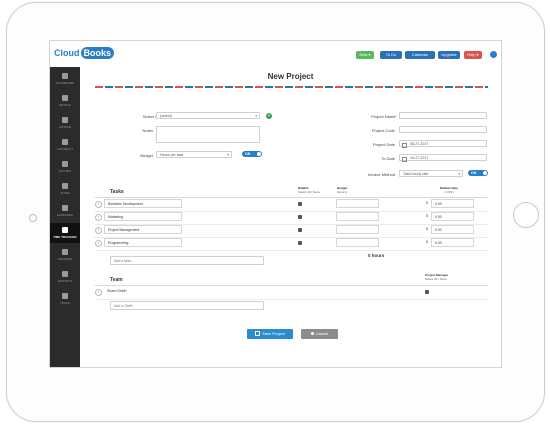 Image resolution: width=550 pixels, height=424 pixels. I want to click on project-name-label: Project Name*, so click(373, 116).